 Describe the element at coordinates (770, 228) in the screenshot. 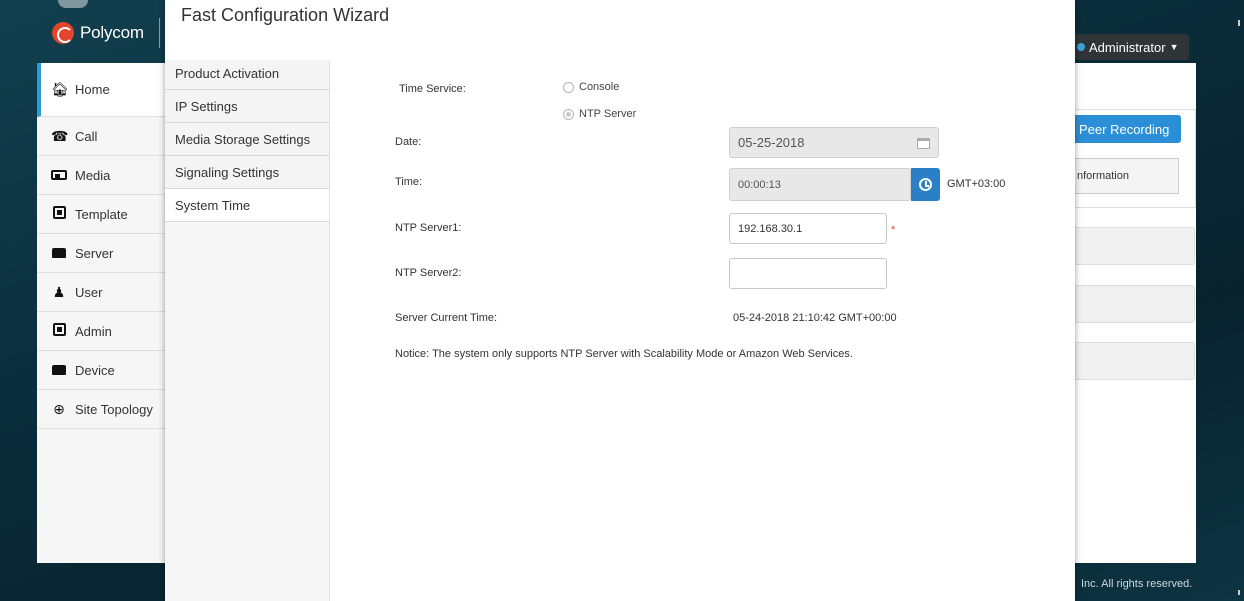

I see `ntp-server1-value: 192.168.30.1` at that location.